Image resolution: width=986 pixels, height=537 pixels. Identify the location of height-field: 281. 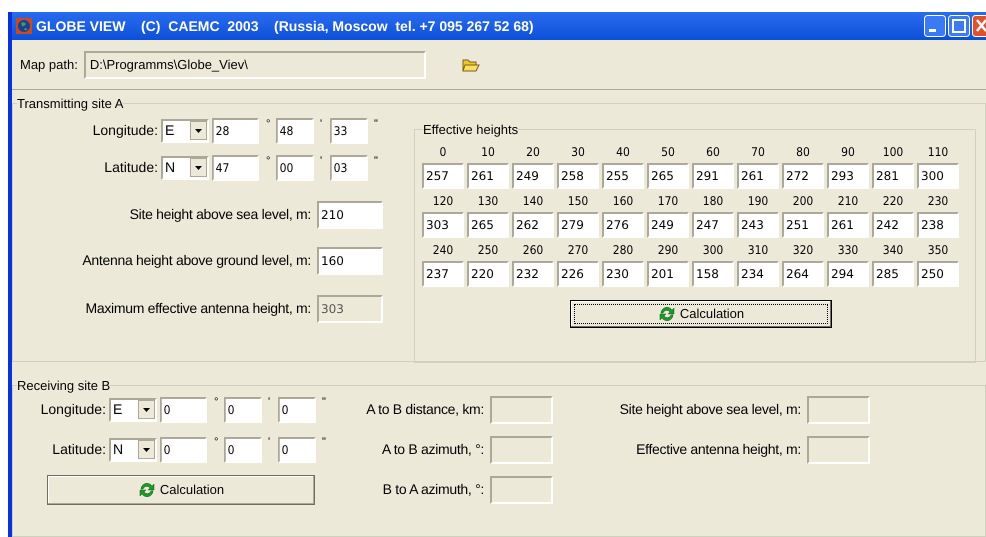
(893, 176).